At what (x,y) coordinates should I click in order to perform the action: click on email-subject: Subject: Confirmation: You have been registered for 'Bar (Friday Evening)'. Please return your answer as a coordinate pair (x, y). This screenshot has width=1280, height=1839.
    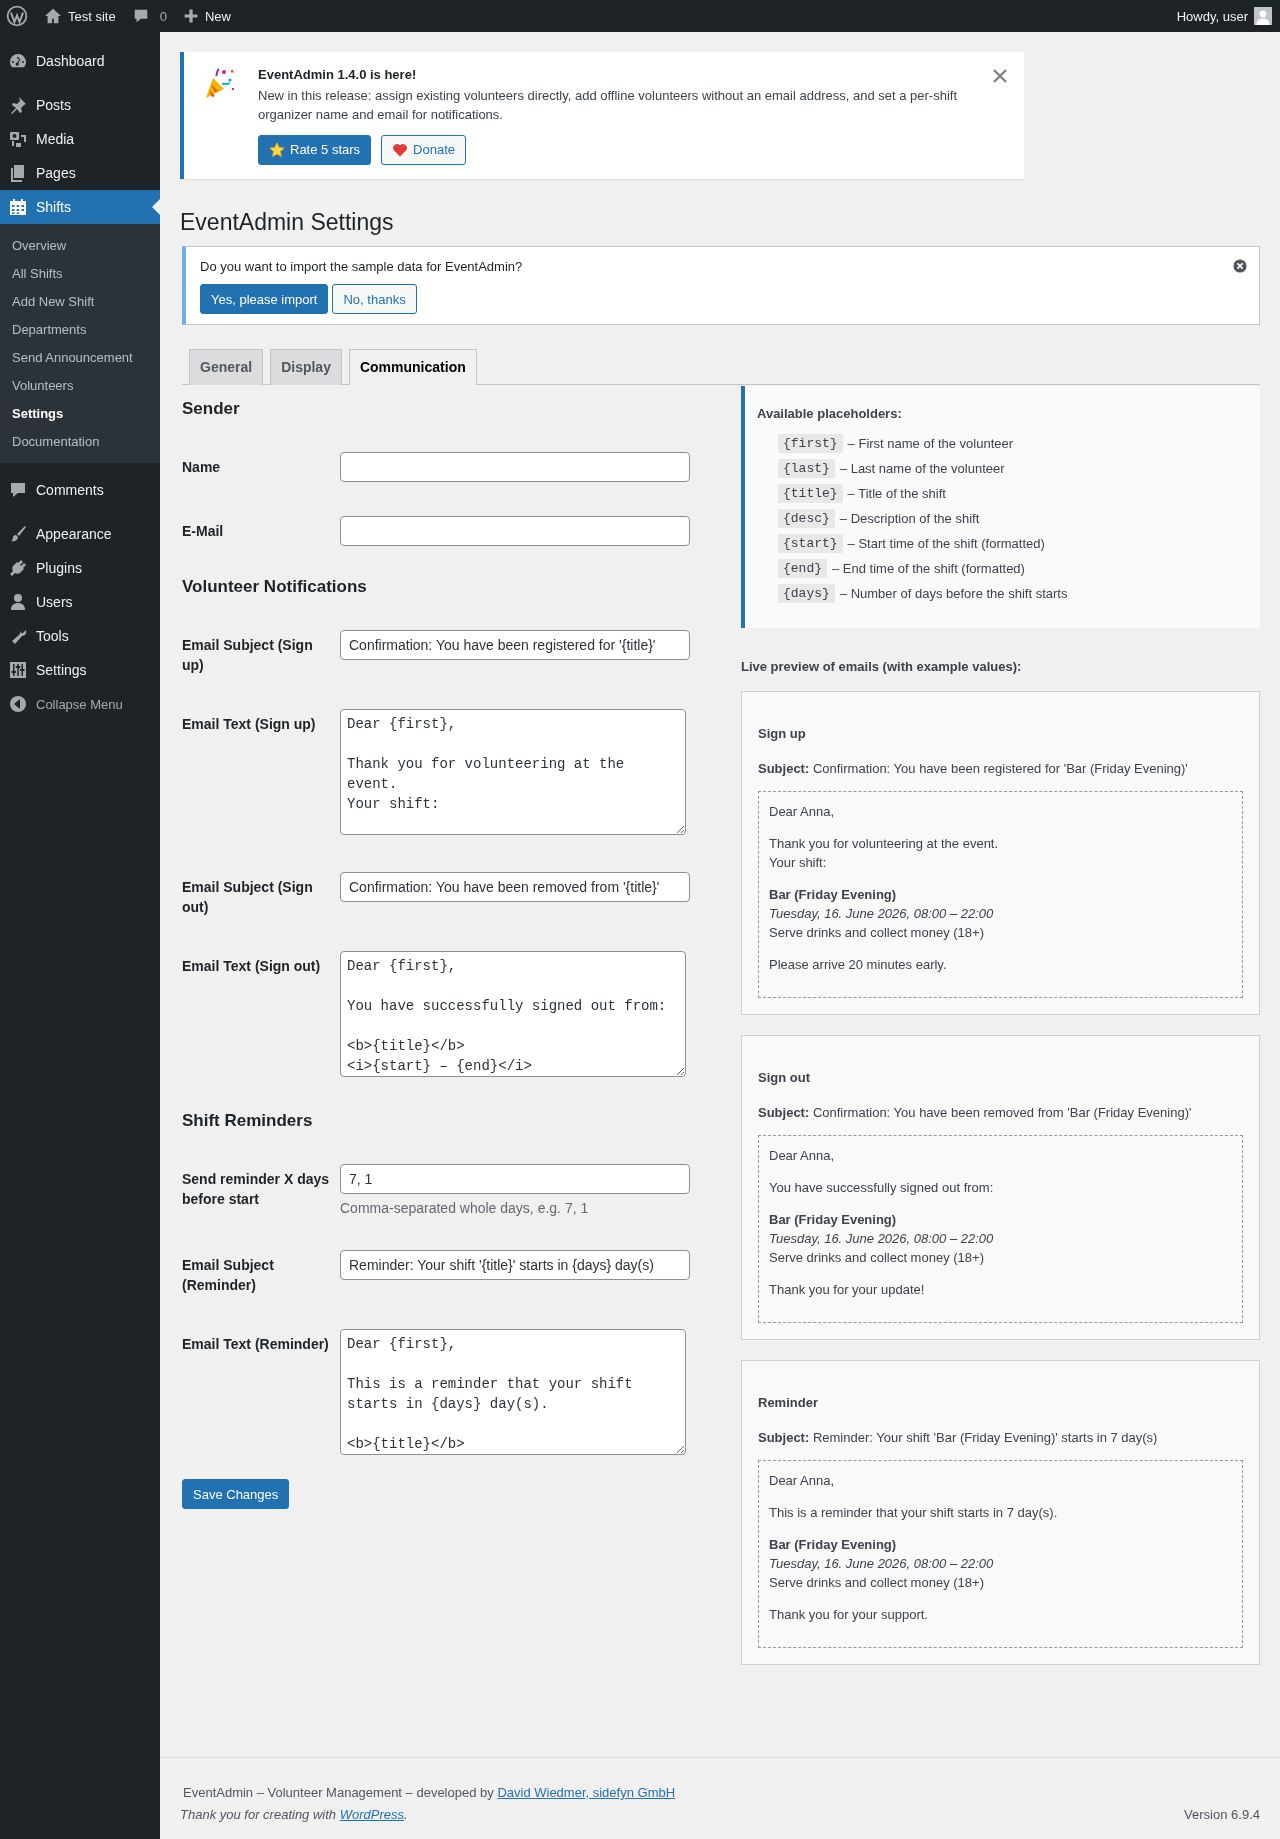
    Looking at the image, I should click on (973, 769).